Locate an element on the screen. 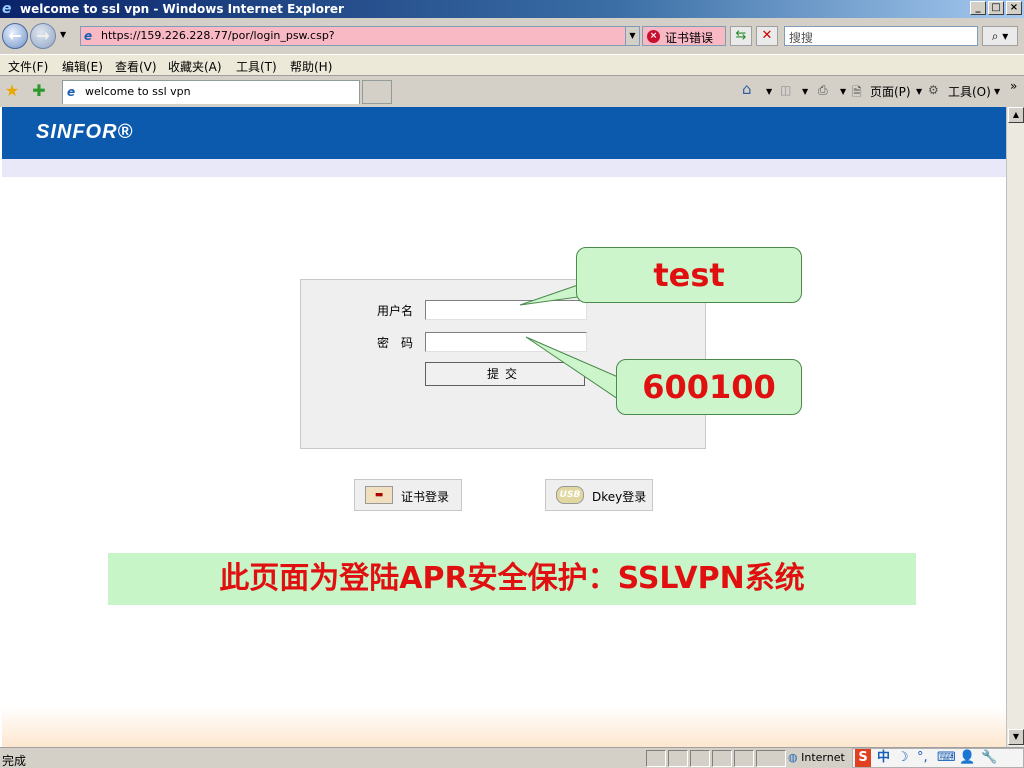 This screenshot has width=1024, height=768. cert-error-button: × 证书错误 is located at coordinates (684, 36).